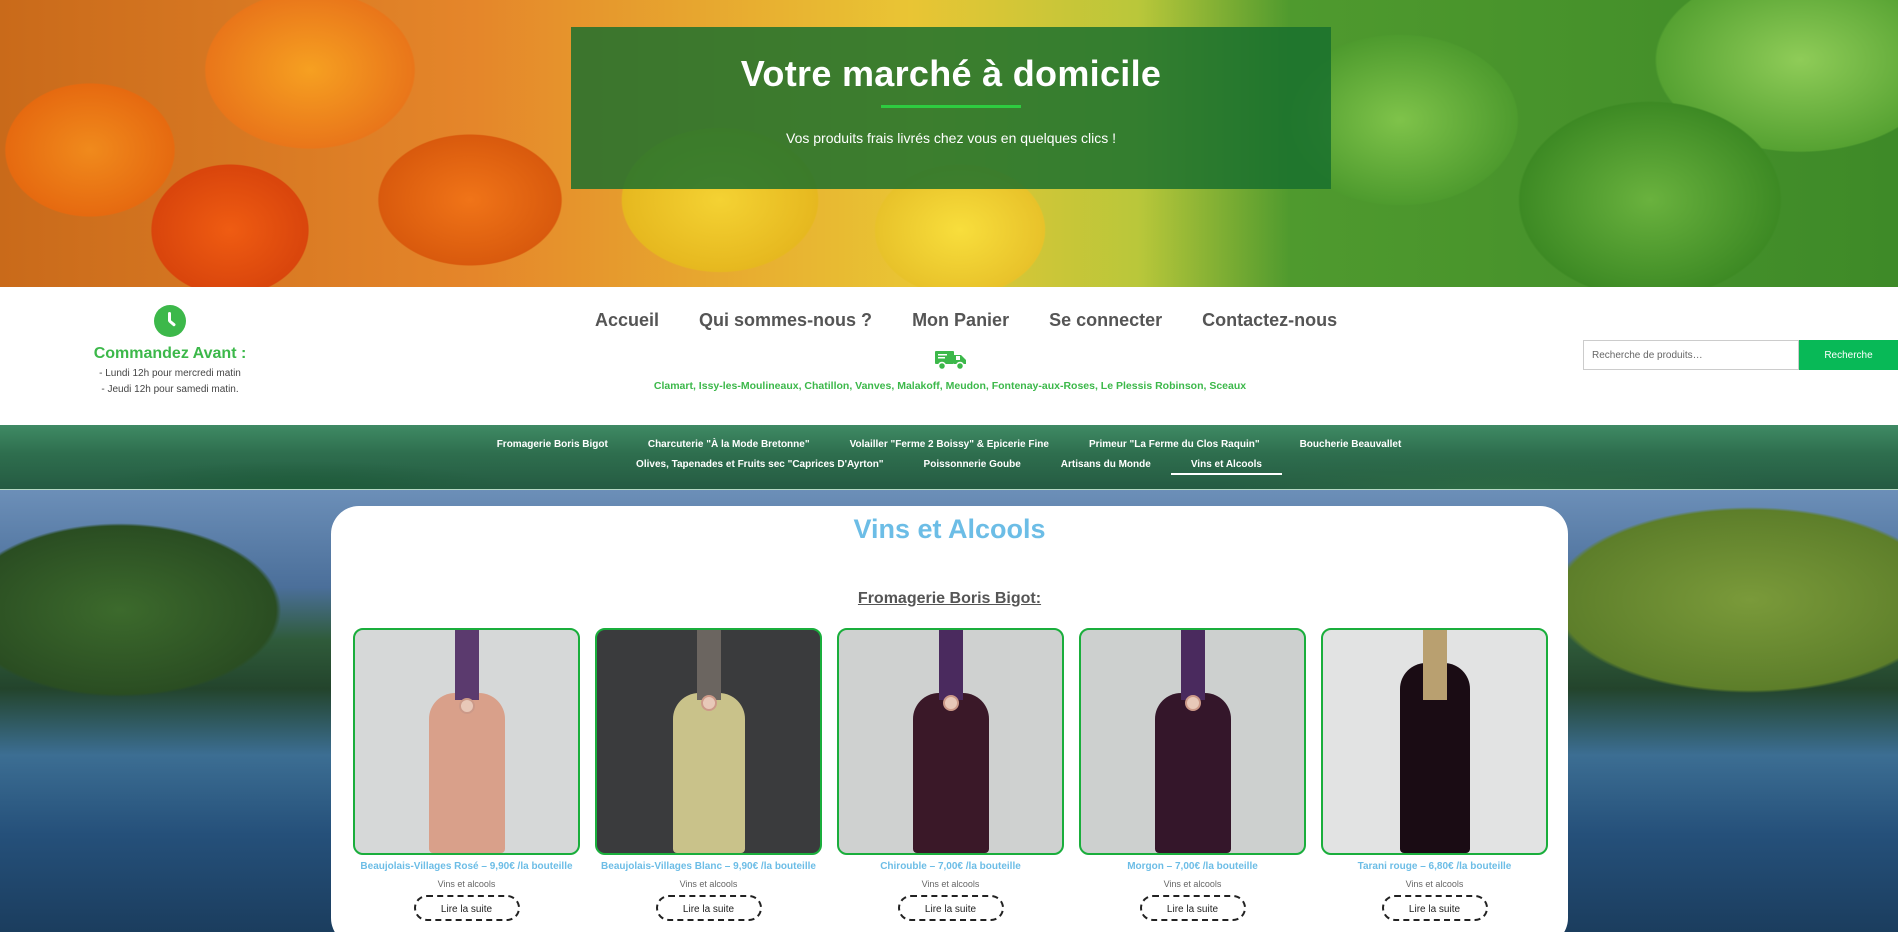 The height and width of the screenshot is (946, 1898). Describe the element at coordinates (1848, 355) in the screenshot. I see `search-button: Recherche` at that location.